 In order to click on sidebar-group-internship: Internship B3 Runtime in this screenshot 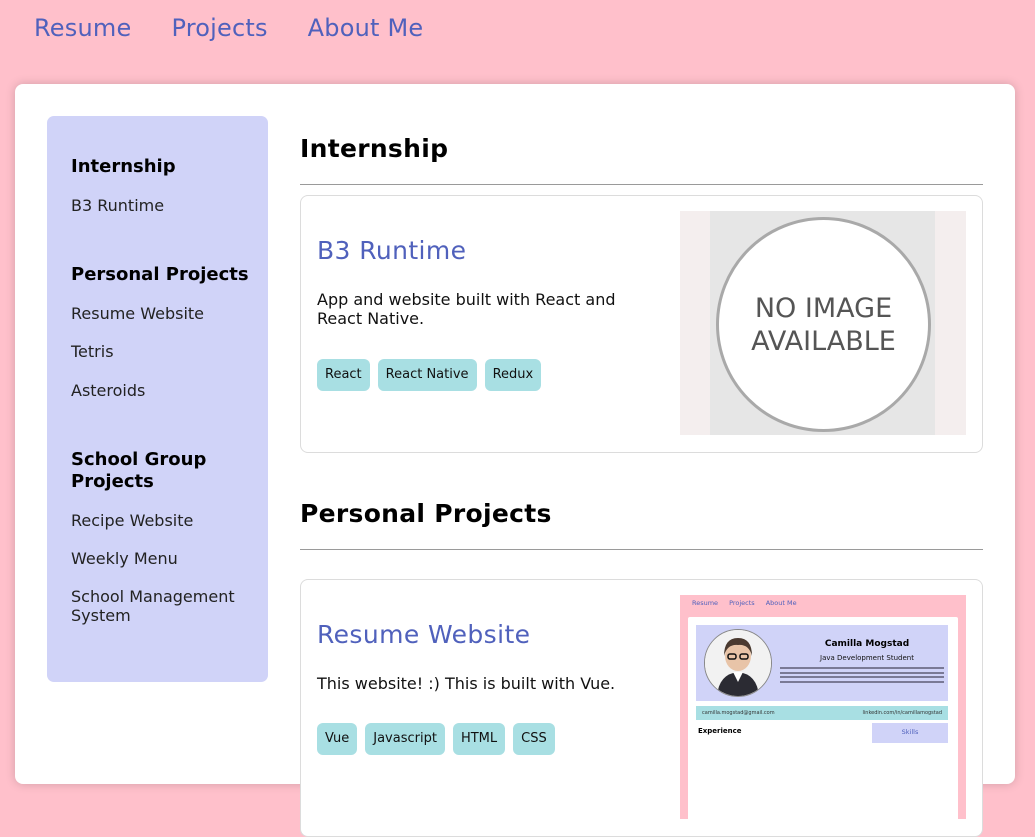, I will do `click(161, 186)`.